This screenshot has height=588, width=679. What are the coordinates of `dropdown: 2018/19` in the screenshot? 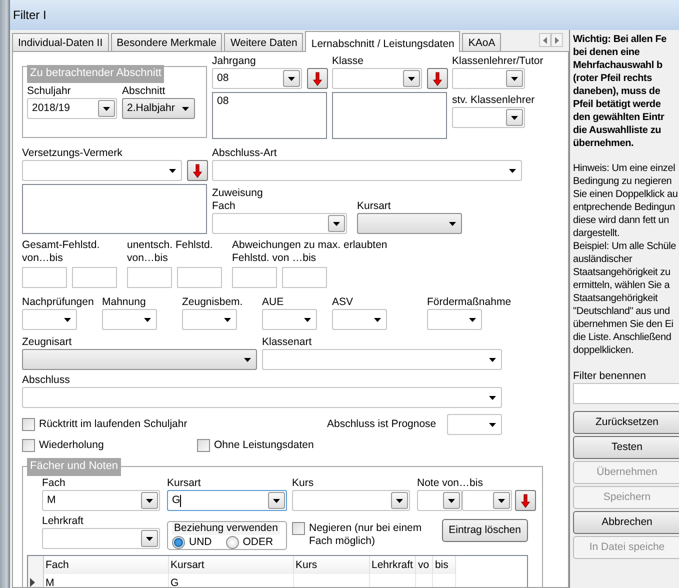 It's located at (72, 108).